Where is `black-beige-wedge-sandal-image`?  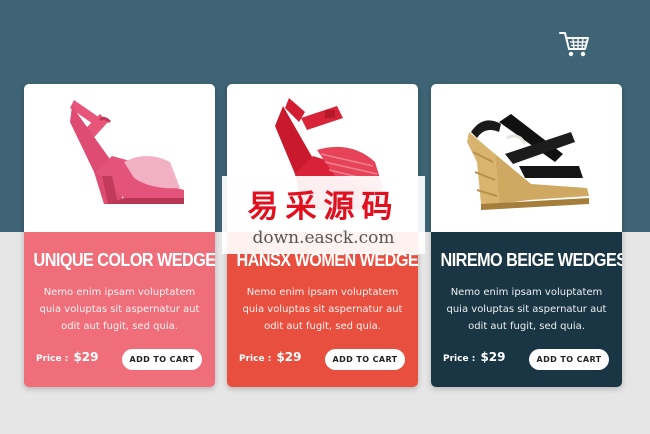
black-beige-wedge-sandal-image is located at coordinates (528, 162).